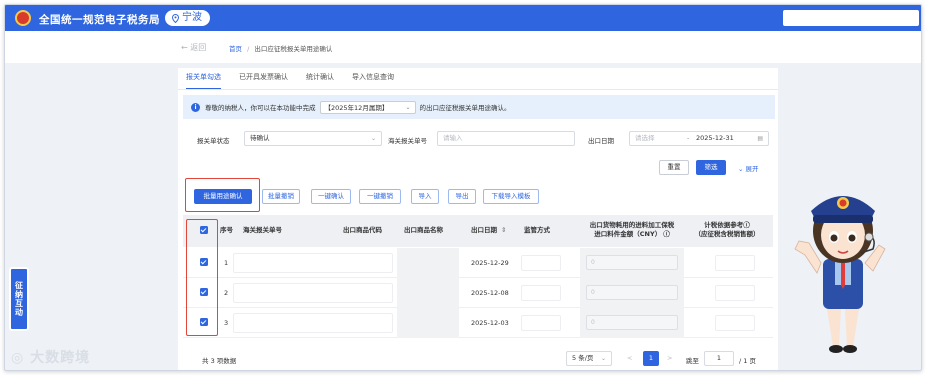 Image resolution: width=926 pixels, height=377 pixels. Describe the element at coordinates (478, 360) in the screenshot. I see `pagination-bar: 共 3 项数据 5 条/页 ⌄ < 1 > 跳至 1 / 1 页` at that location.